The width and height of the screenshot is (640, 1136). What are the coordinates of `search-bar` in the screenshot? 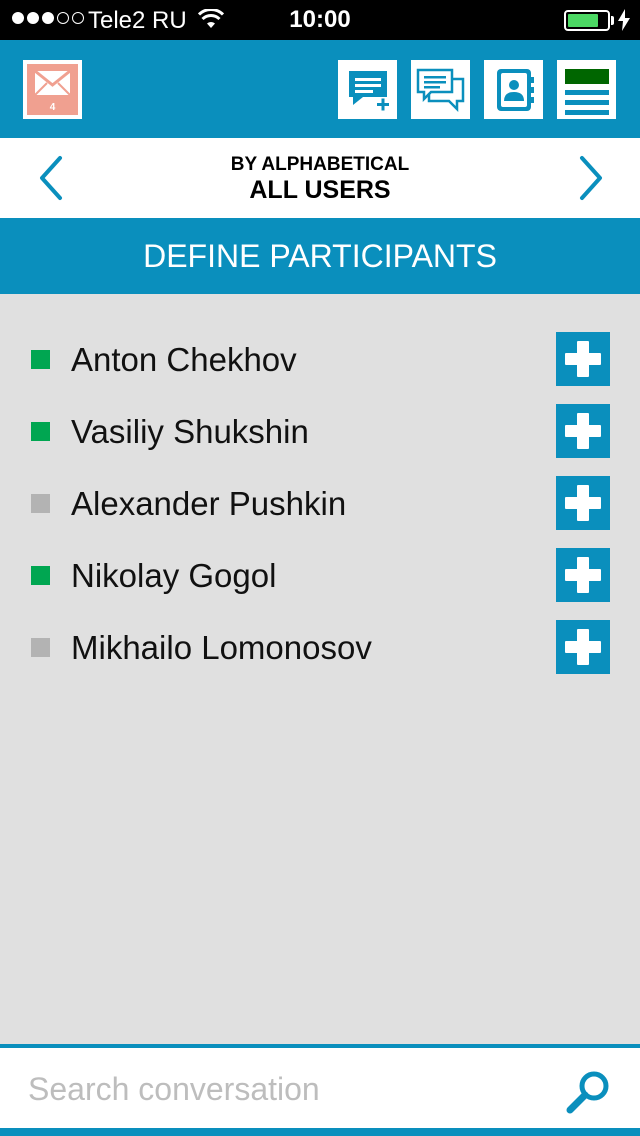 It's located at (320, 1090).